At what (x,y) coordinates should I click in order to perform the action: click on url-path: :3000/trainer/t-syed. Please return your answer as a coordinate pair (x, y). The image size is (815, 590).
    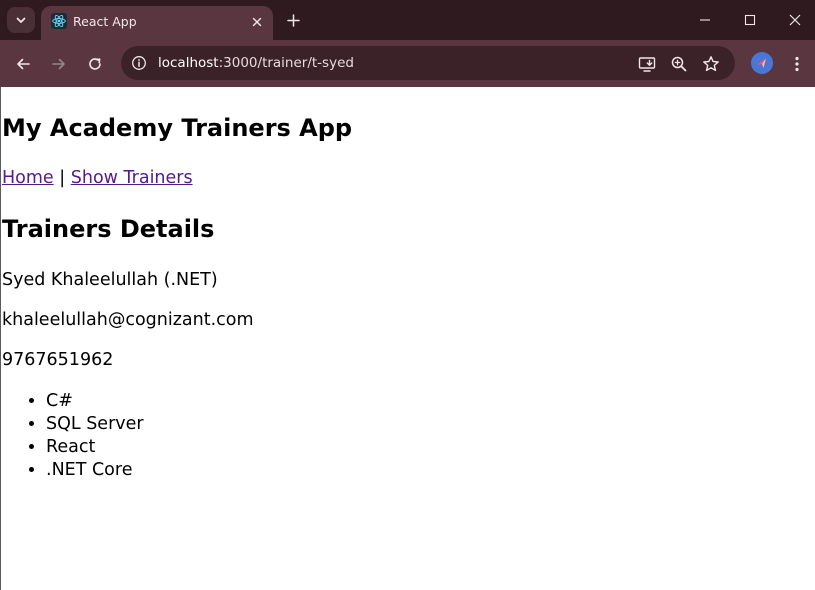
    Looking at the image, I should click on (286, 63).